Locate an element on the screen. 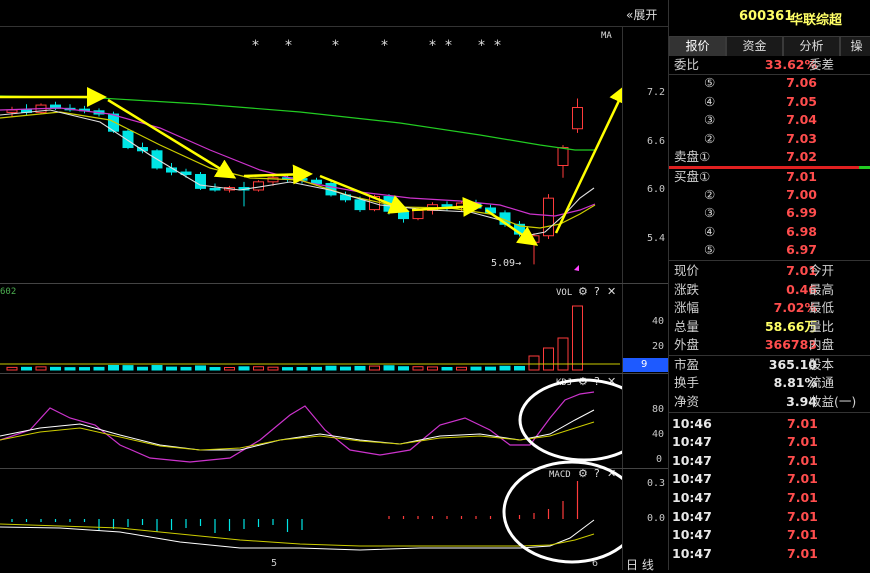 Image resolution: width=870 pixels, height=573 pixels. ma-line-green is located at coordinates (297, 123).